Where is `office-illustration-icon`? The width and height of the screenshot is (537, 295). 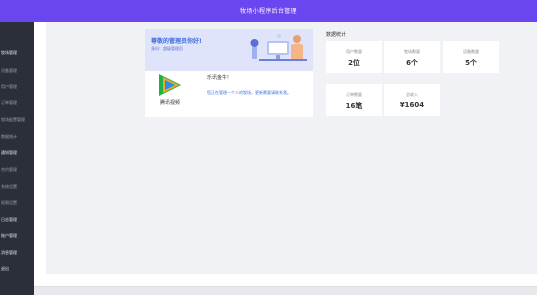 office-illustration-icon is located at coordinates (278, 47).